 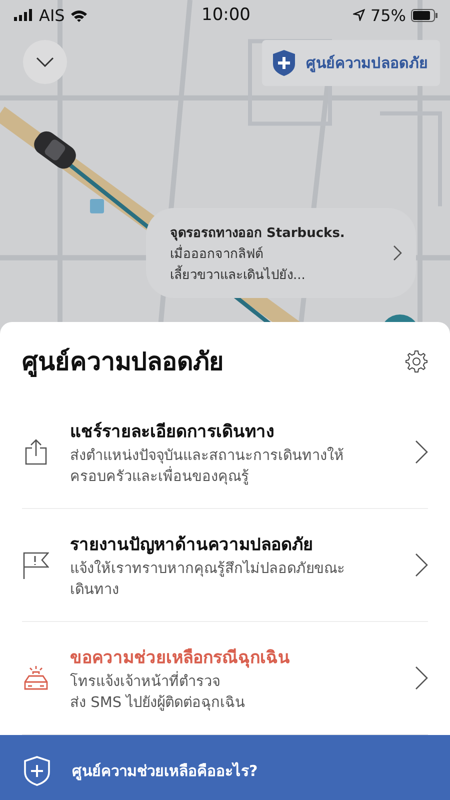 What do you see at coordinates (24, 15) in the screenshot?
I see `signal-icon` at bounding box center [24, 15].